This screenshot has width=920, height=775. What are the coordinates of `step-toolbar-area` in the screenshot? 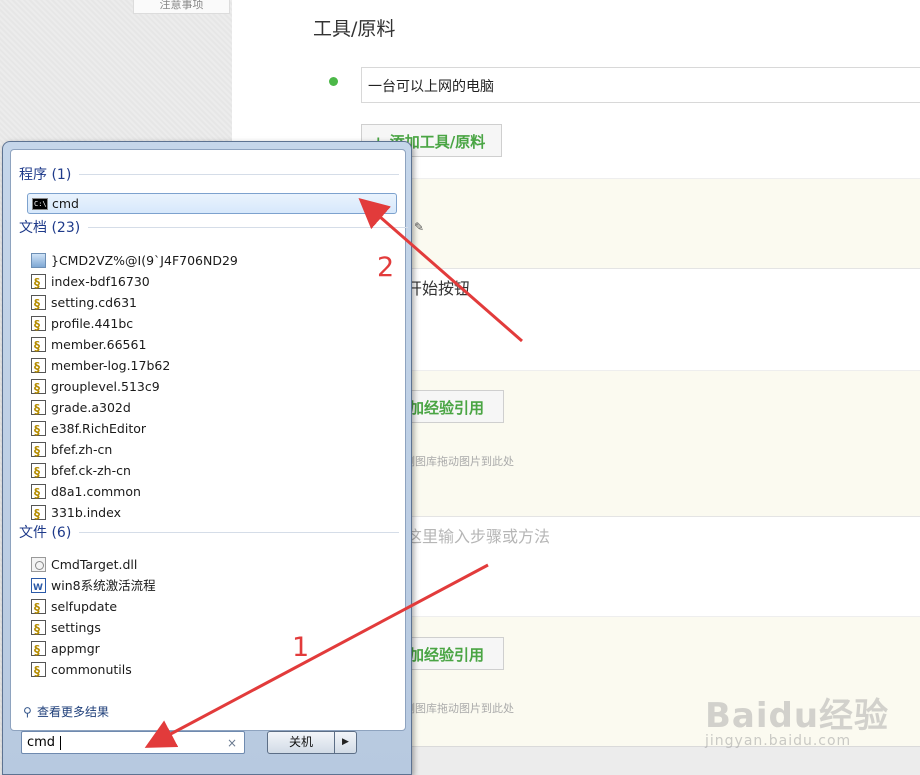 It's located at (661, 223).